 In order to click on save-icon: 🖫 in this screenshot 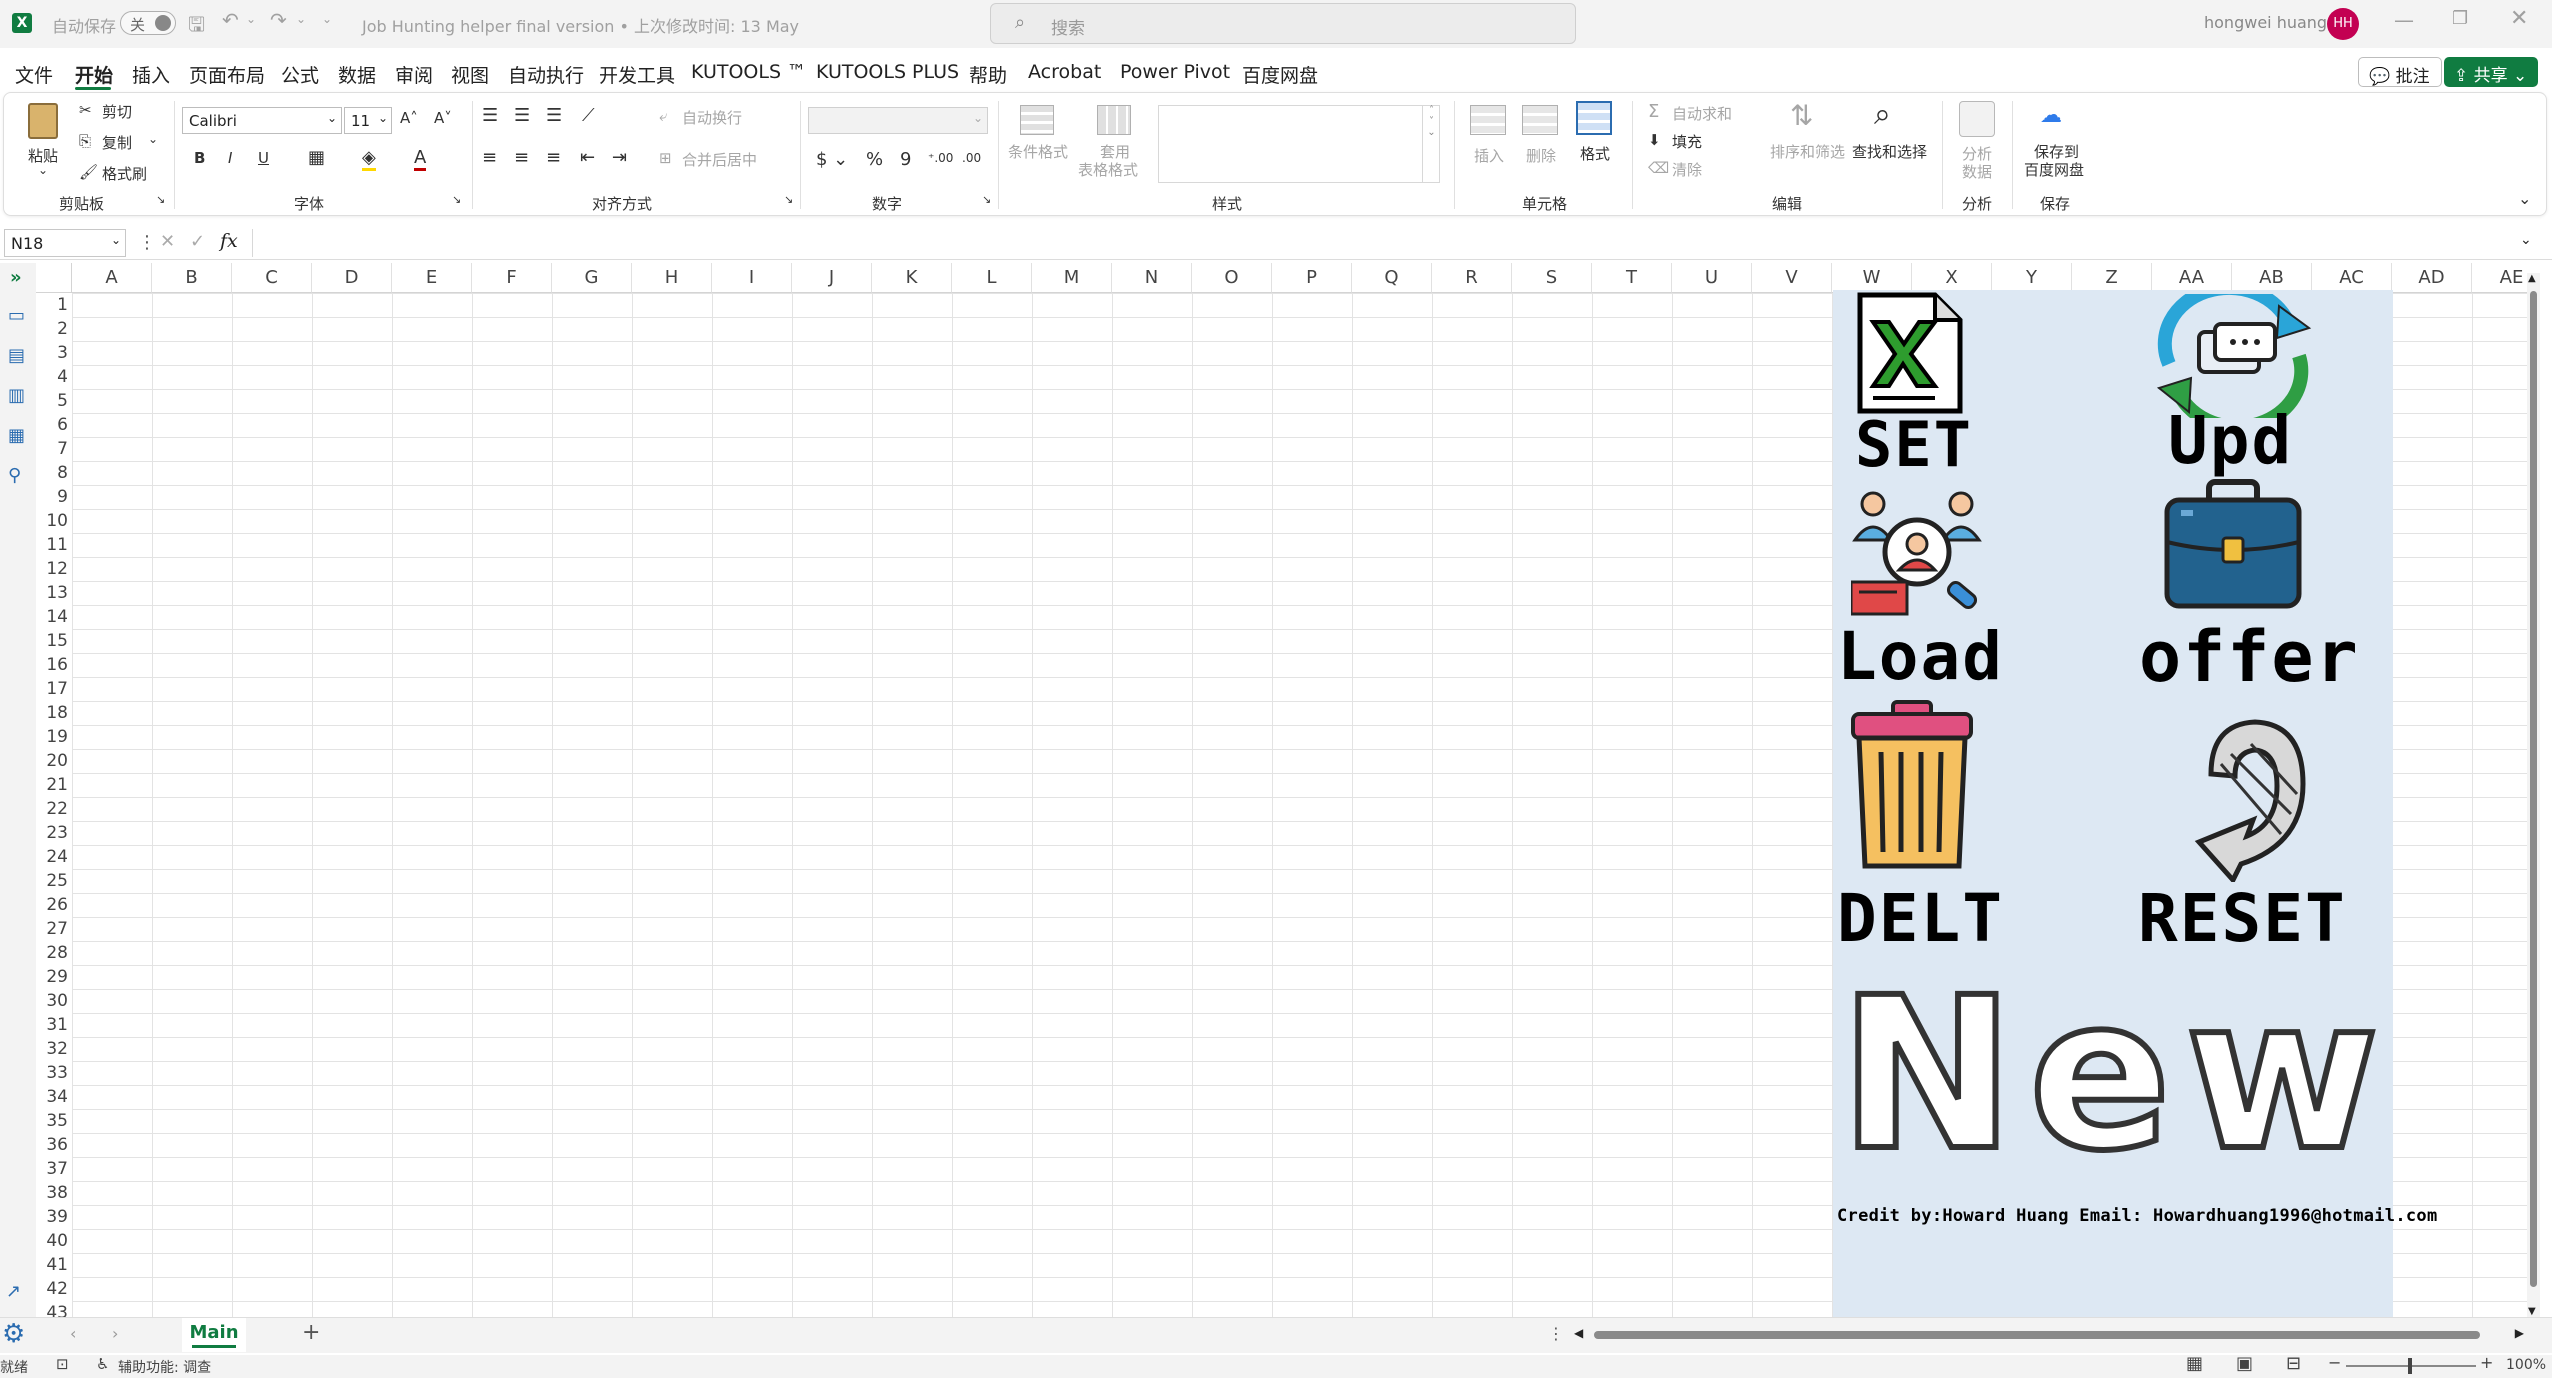, I will do `click(196, 27)`.